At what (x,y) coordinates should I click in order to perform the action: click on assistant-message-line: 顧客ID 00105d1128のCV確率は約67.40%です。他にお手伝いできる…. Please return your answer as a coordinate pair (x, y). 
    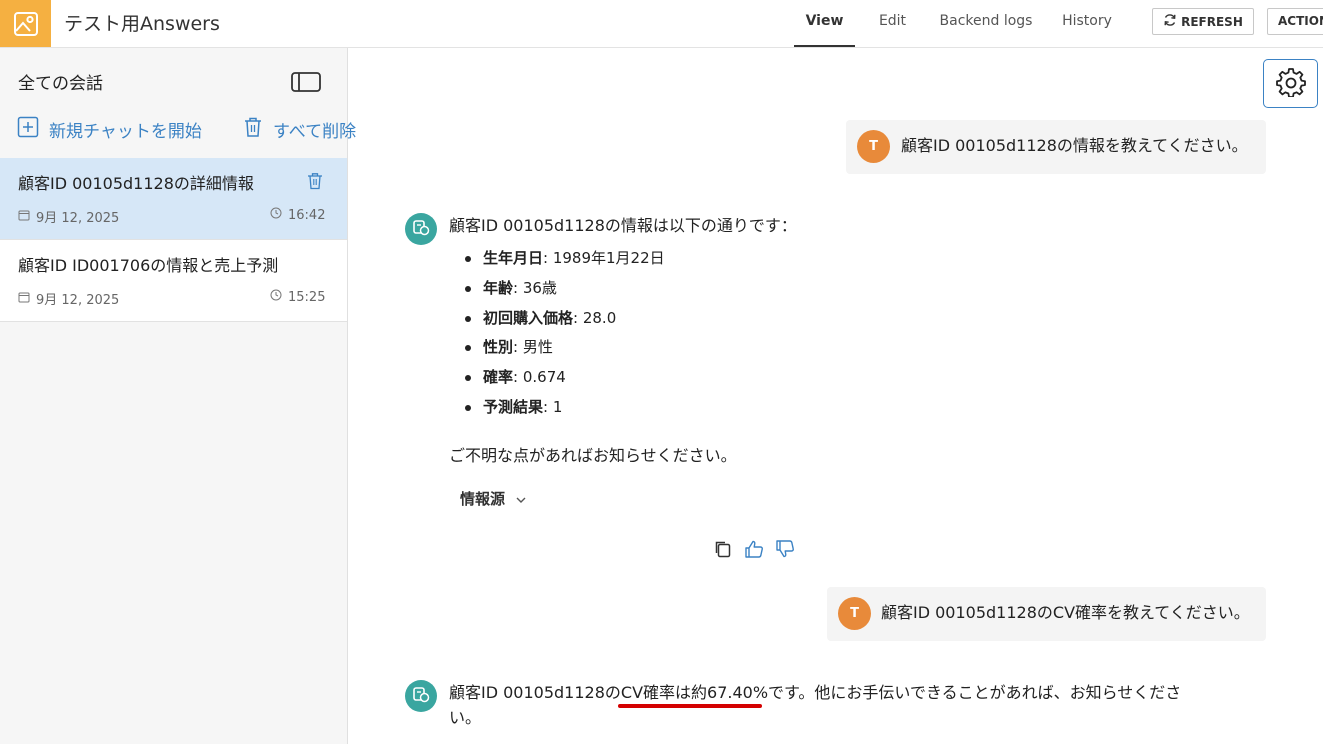
    Looking at the image, I should click on (815, 692).